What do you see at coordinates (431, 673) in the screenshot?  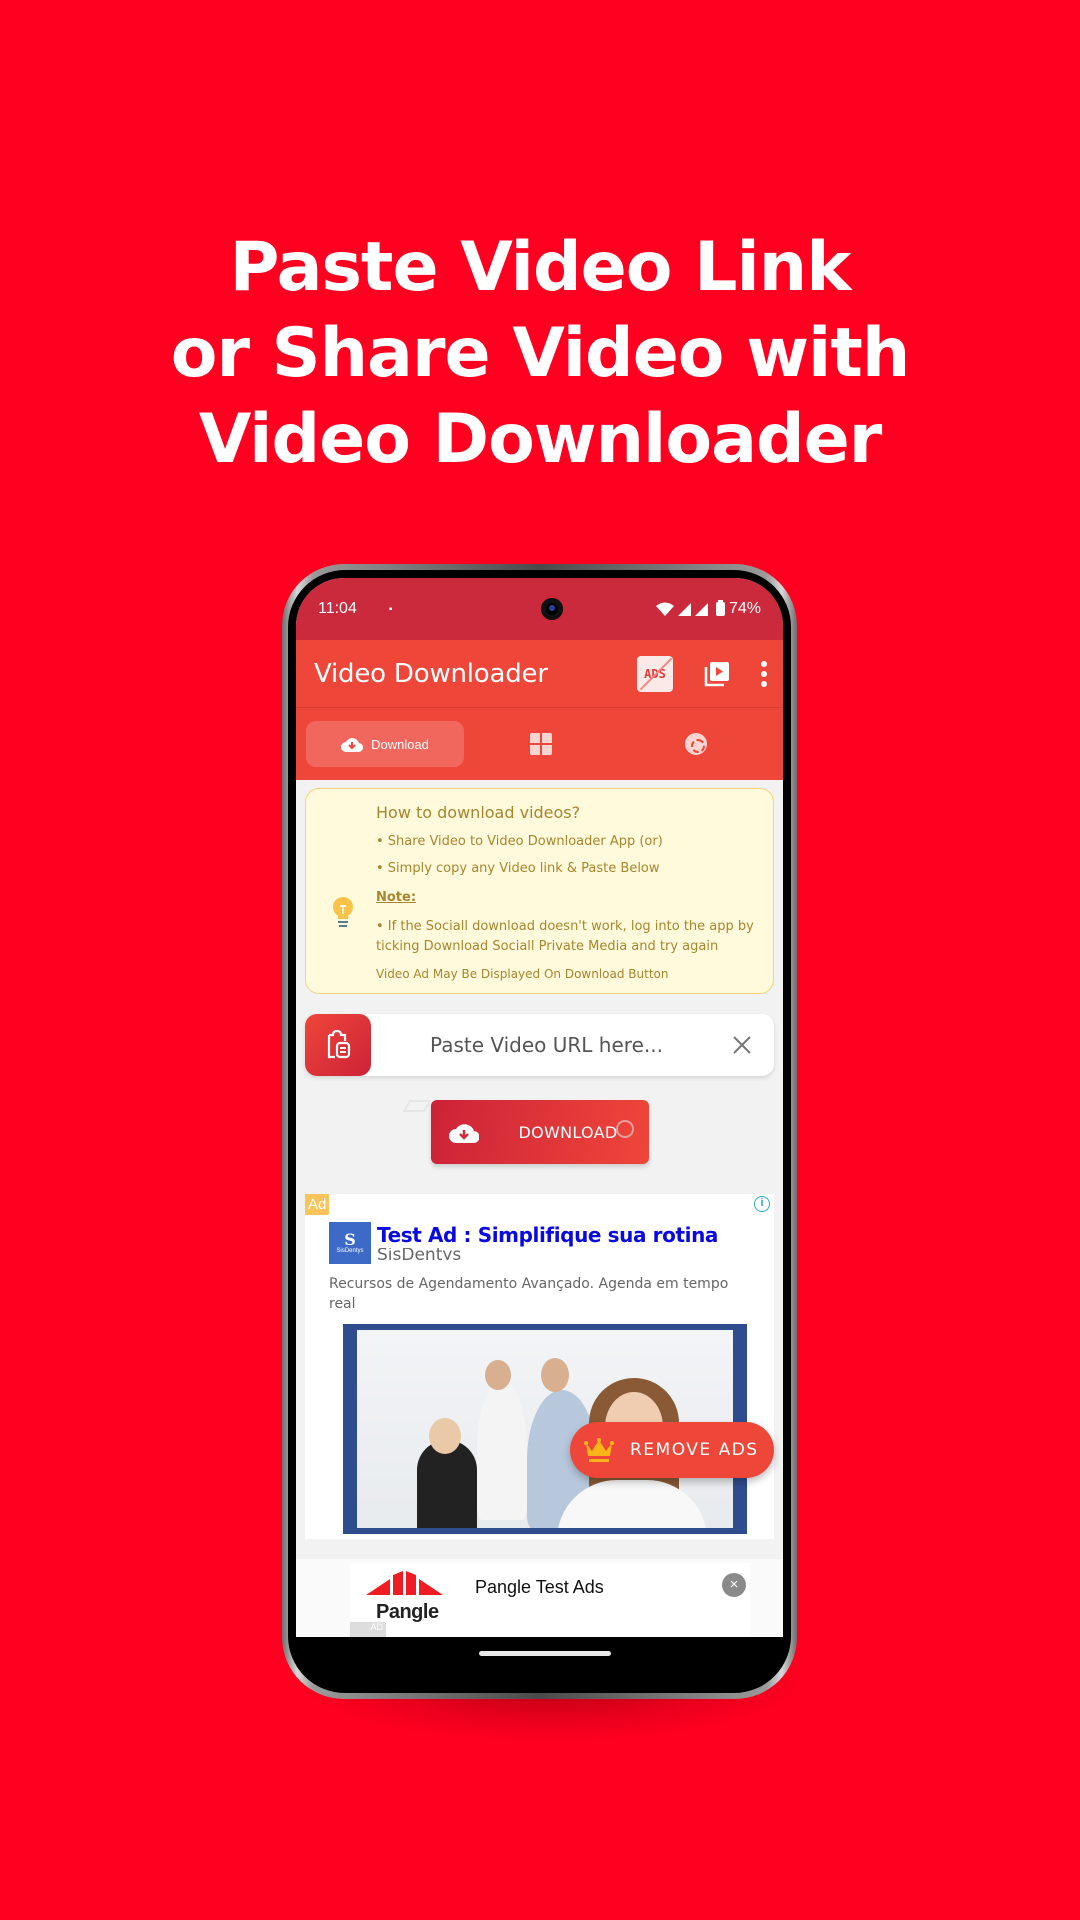 I see `app-title: Video Downloader` at bounding box center [431, 673].